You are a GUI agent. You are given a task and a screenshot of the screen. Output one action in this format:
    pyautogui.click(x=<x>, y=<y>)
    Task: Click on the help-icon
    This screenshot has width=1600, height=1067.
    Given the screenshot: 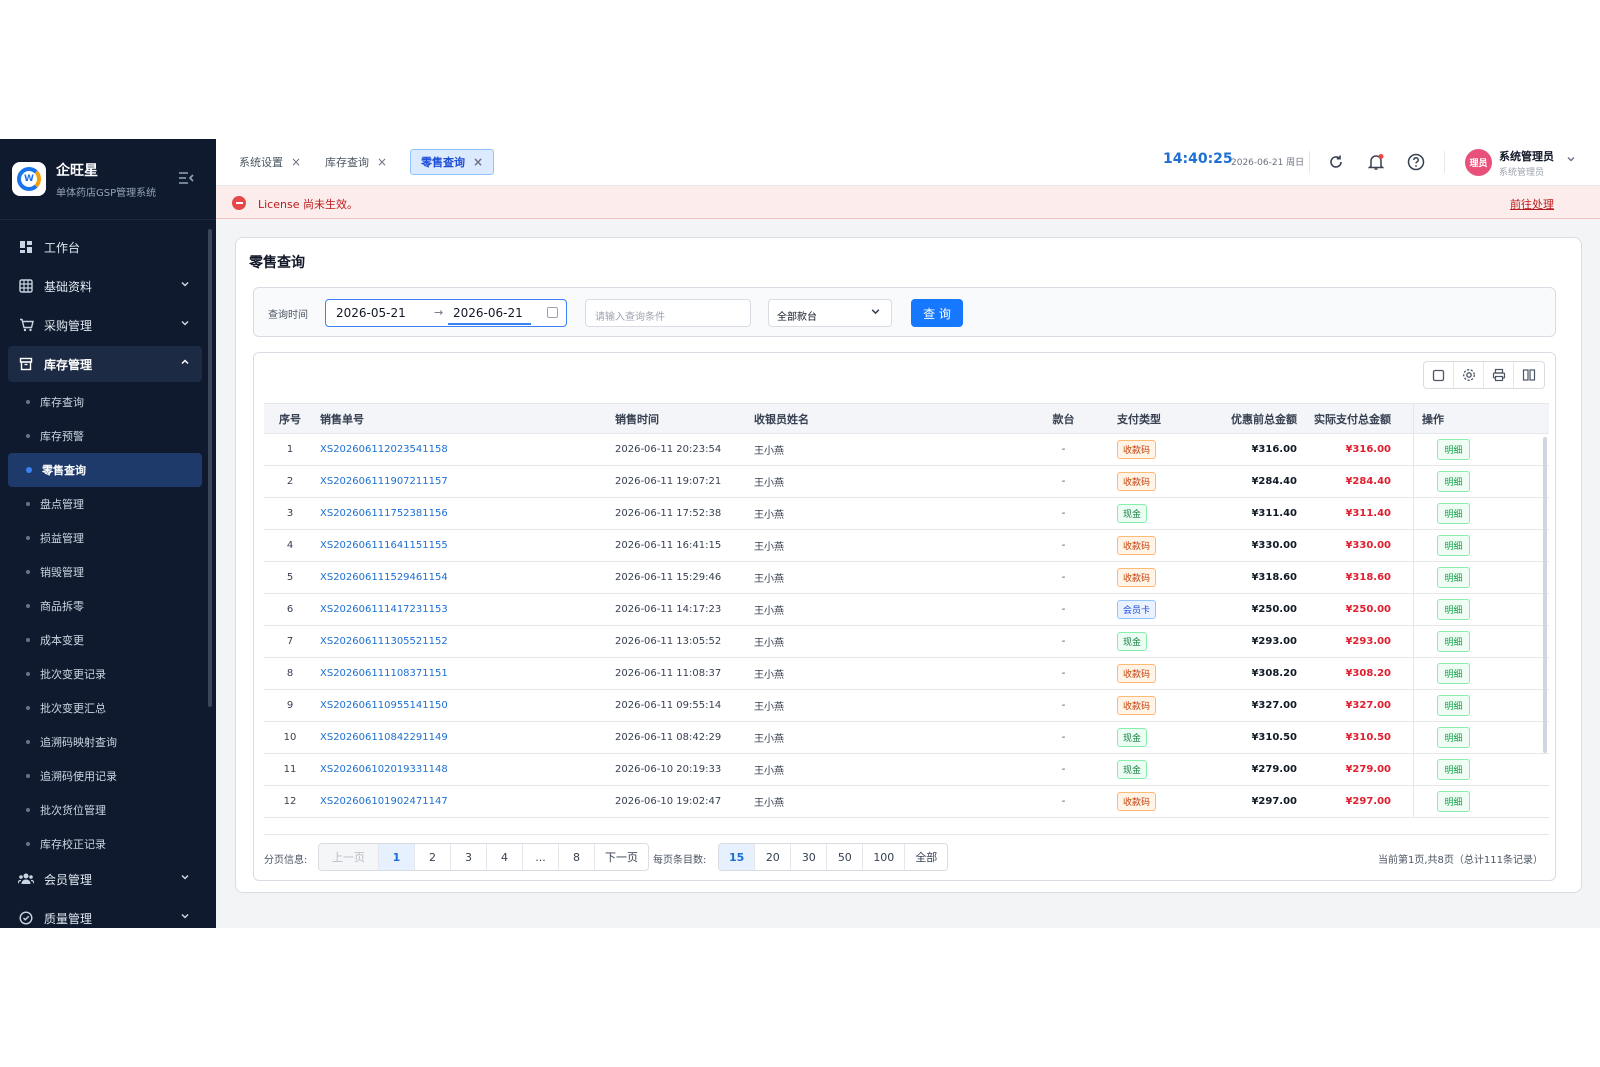 What is the action you would take?
    pyautogui.click(x=1416, y=162)
    